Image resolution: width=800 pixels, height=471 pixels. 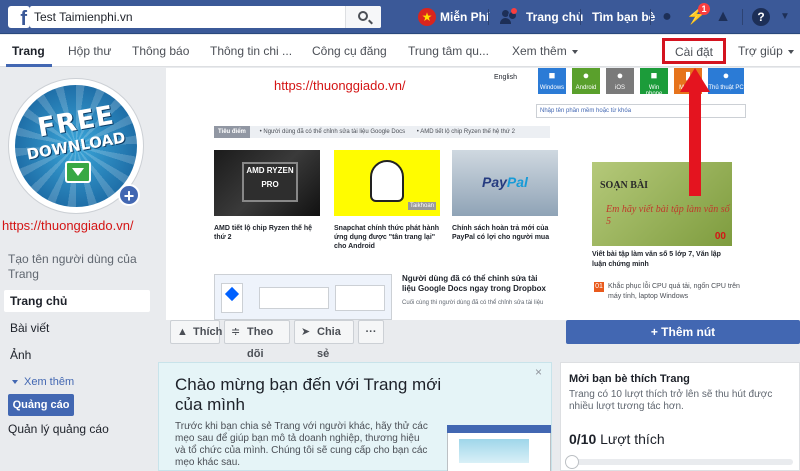 What do you see at coordinates (586, 76) in the screenshot?
I see `android-icon: ●` at bounding box center [586, 76].